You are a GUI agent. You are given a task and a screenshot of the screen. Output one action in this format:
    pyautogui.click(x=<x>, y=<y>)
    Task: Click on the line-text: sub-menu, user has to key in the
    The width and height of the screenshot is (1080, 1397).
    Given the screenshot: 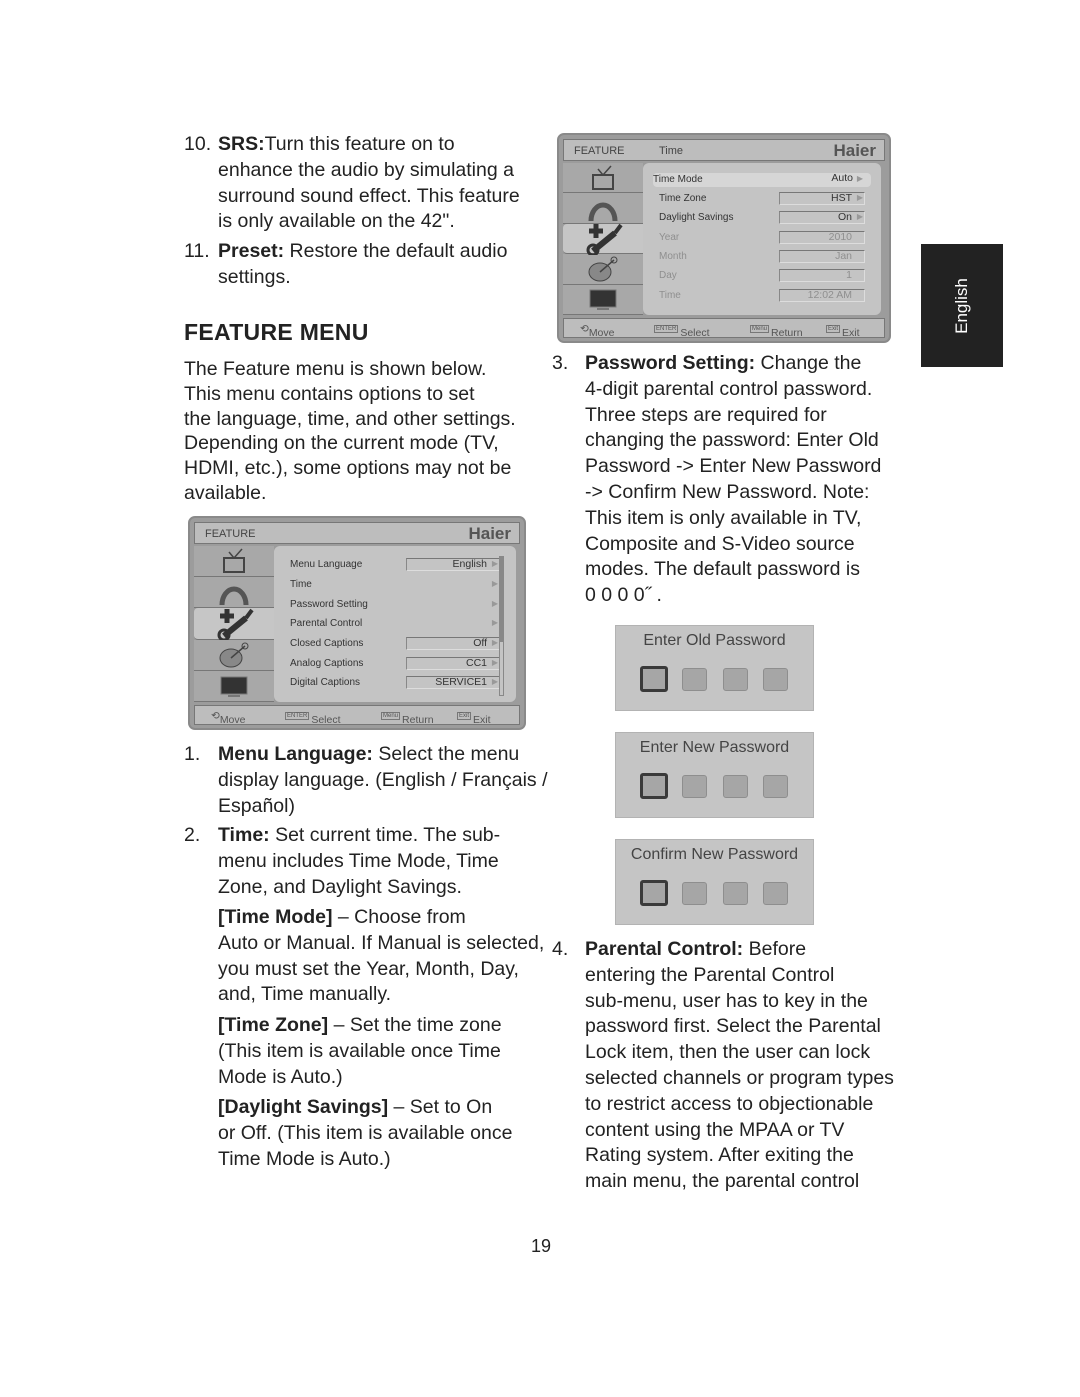 What is the action you would take?
    pyautogui.click(x=726, y=1000)
    